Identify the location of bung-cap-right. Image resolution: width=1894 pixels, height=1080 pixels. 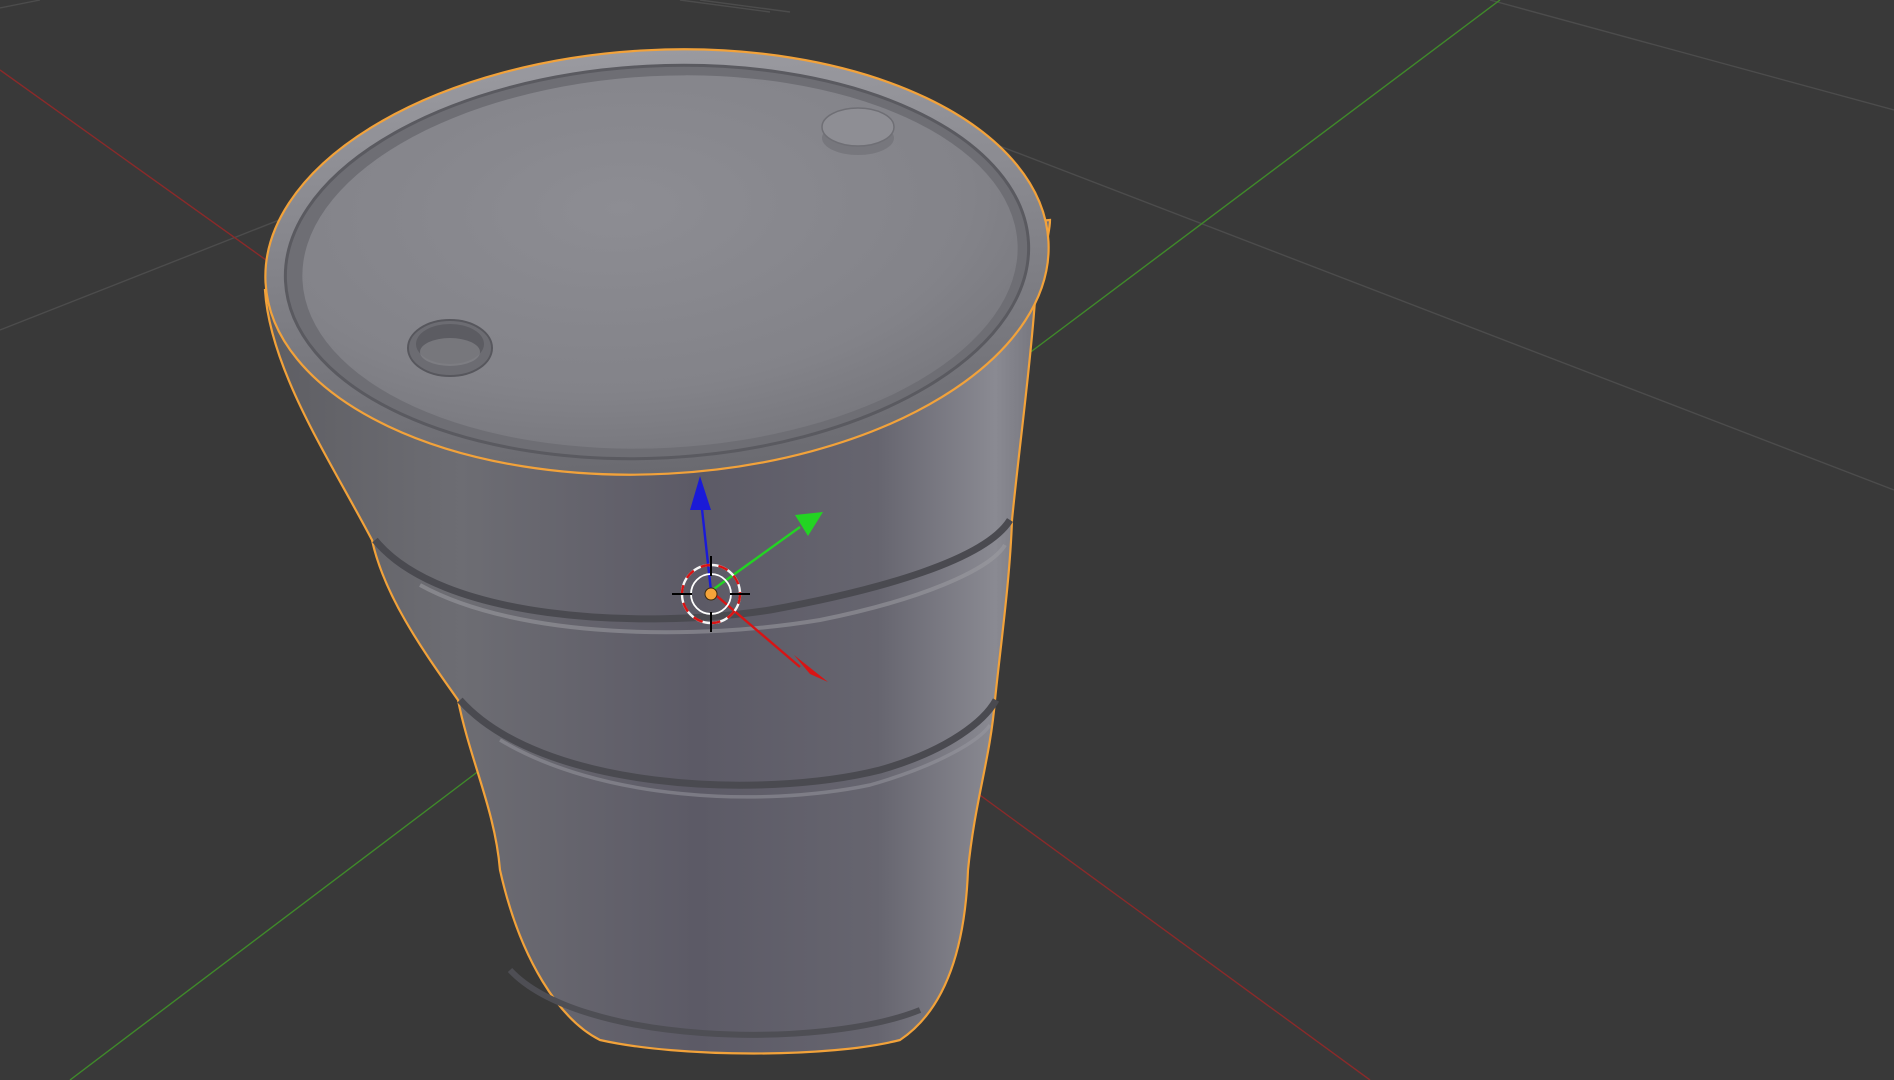
(858, 131).